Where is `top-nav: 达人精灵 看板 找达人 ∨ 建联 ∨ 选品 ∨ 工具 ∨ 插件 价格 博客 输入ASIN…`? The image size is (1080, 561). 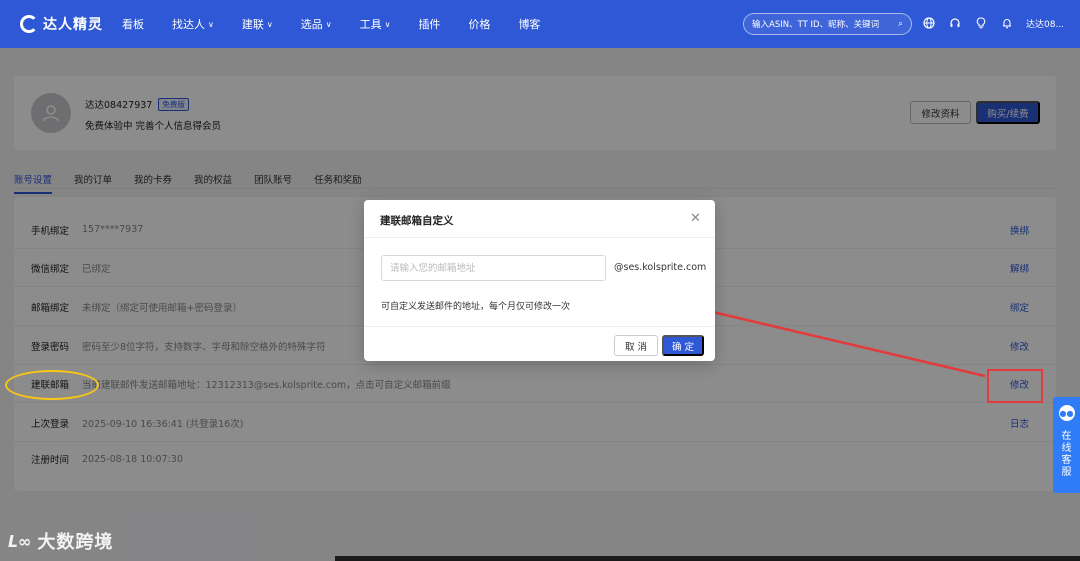
top-nav: 达人精灵 看板 找达人 ∨ 建联 ∨ 选品 ∨ 工具 ∨ 插件 价格 博客 输入ASIN… is located at coordinates (540, 24).